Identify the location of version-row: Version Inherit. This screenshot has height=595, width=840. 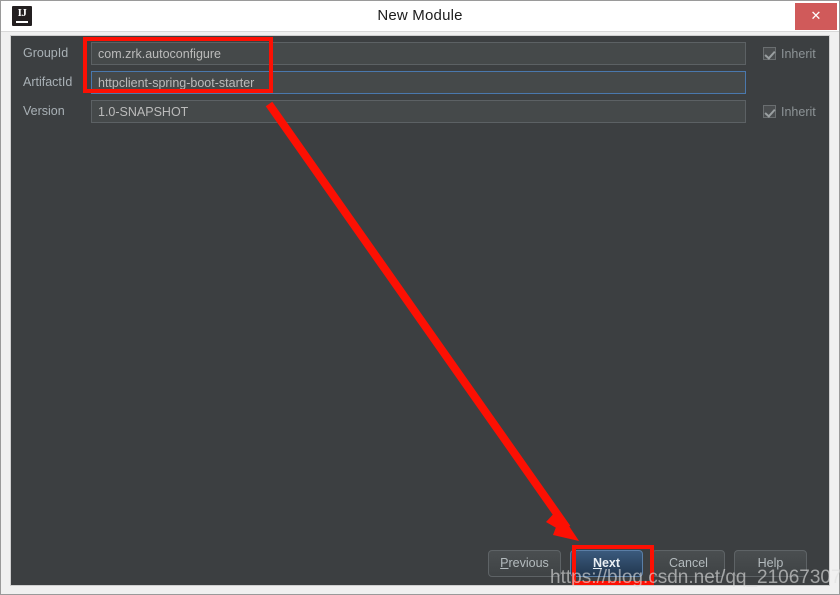
(420, 111).